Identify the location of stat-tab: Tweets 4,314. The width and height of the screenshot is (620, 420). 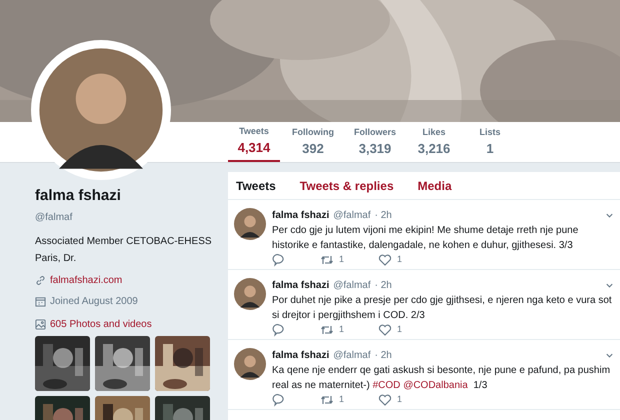
(254, 142).